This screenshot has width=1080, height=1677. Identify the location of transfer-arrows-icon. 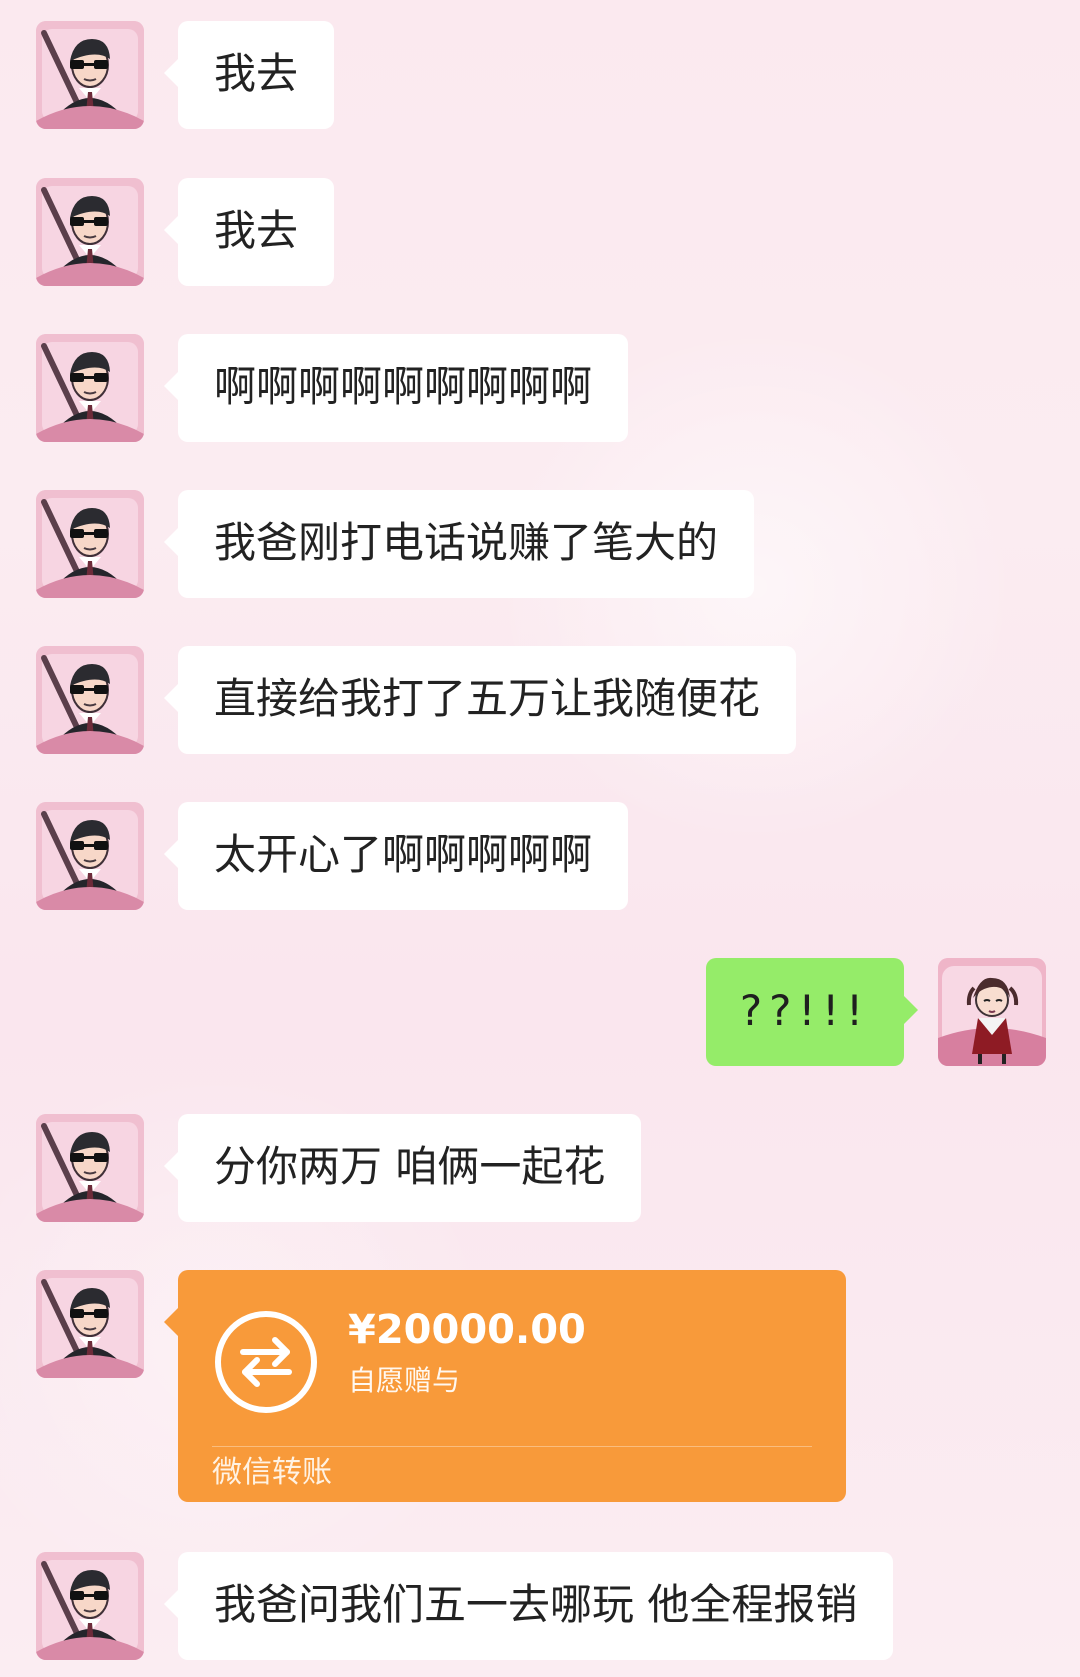
(266, 1362).